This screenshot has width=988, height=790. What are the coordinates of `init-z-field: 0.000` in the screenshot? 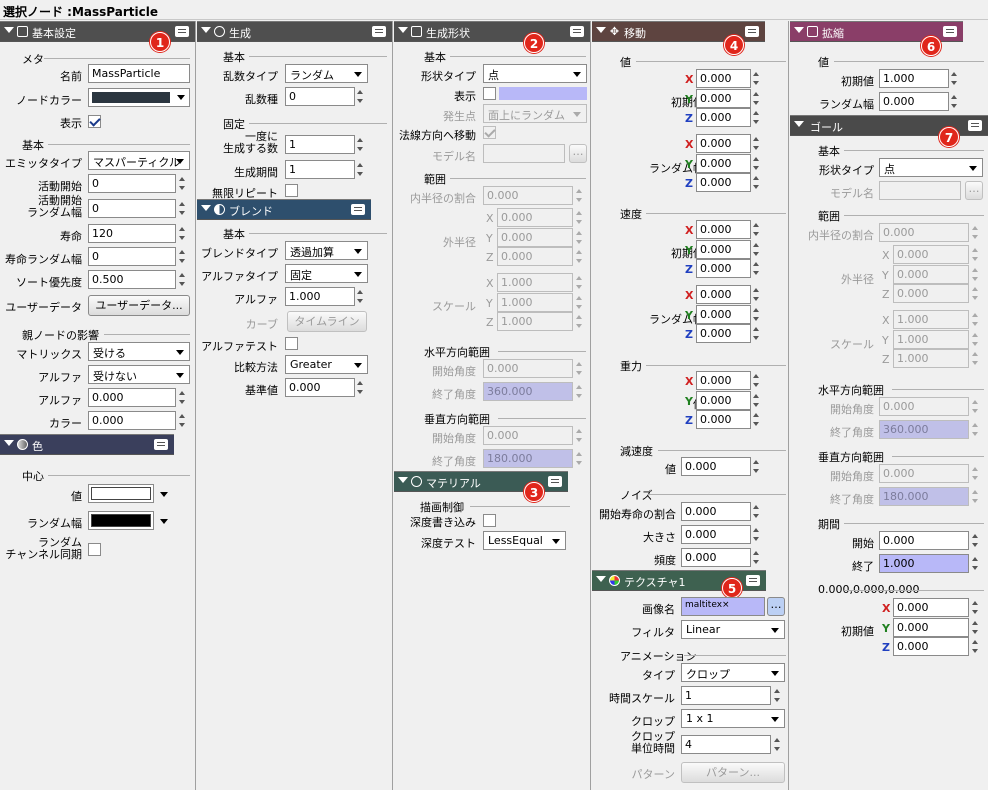 It's located at (723, 117).